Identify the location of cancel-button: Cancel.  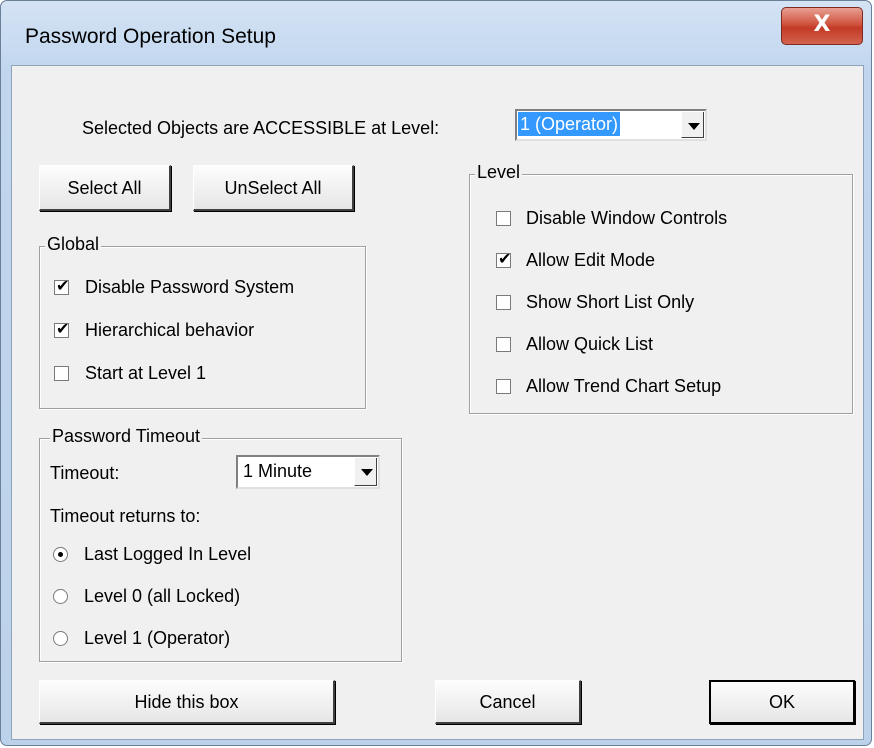
(508, 702).